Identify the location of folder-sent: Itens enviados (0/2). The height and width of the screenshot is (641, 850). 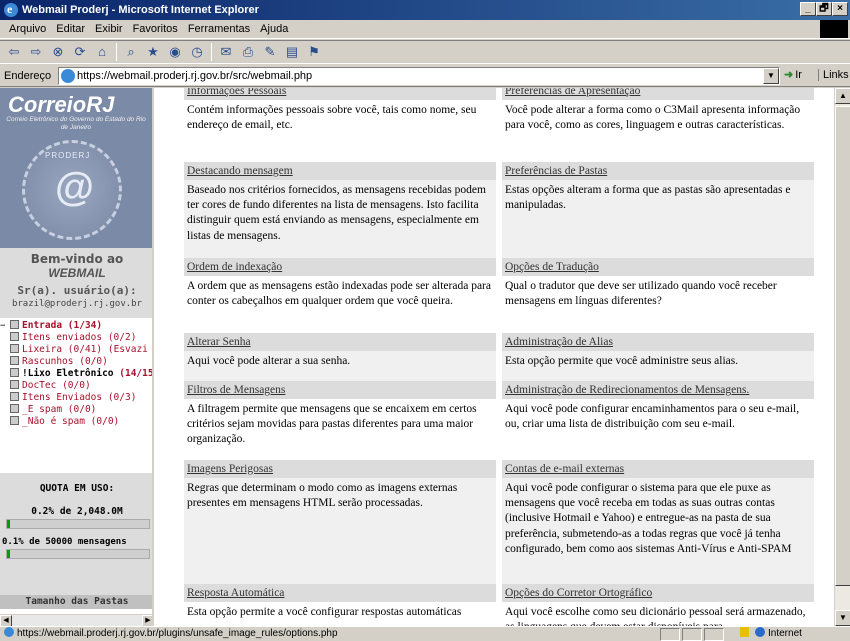
(76, 338).